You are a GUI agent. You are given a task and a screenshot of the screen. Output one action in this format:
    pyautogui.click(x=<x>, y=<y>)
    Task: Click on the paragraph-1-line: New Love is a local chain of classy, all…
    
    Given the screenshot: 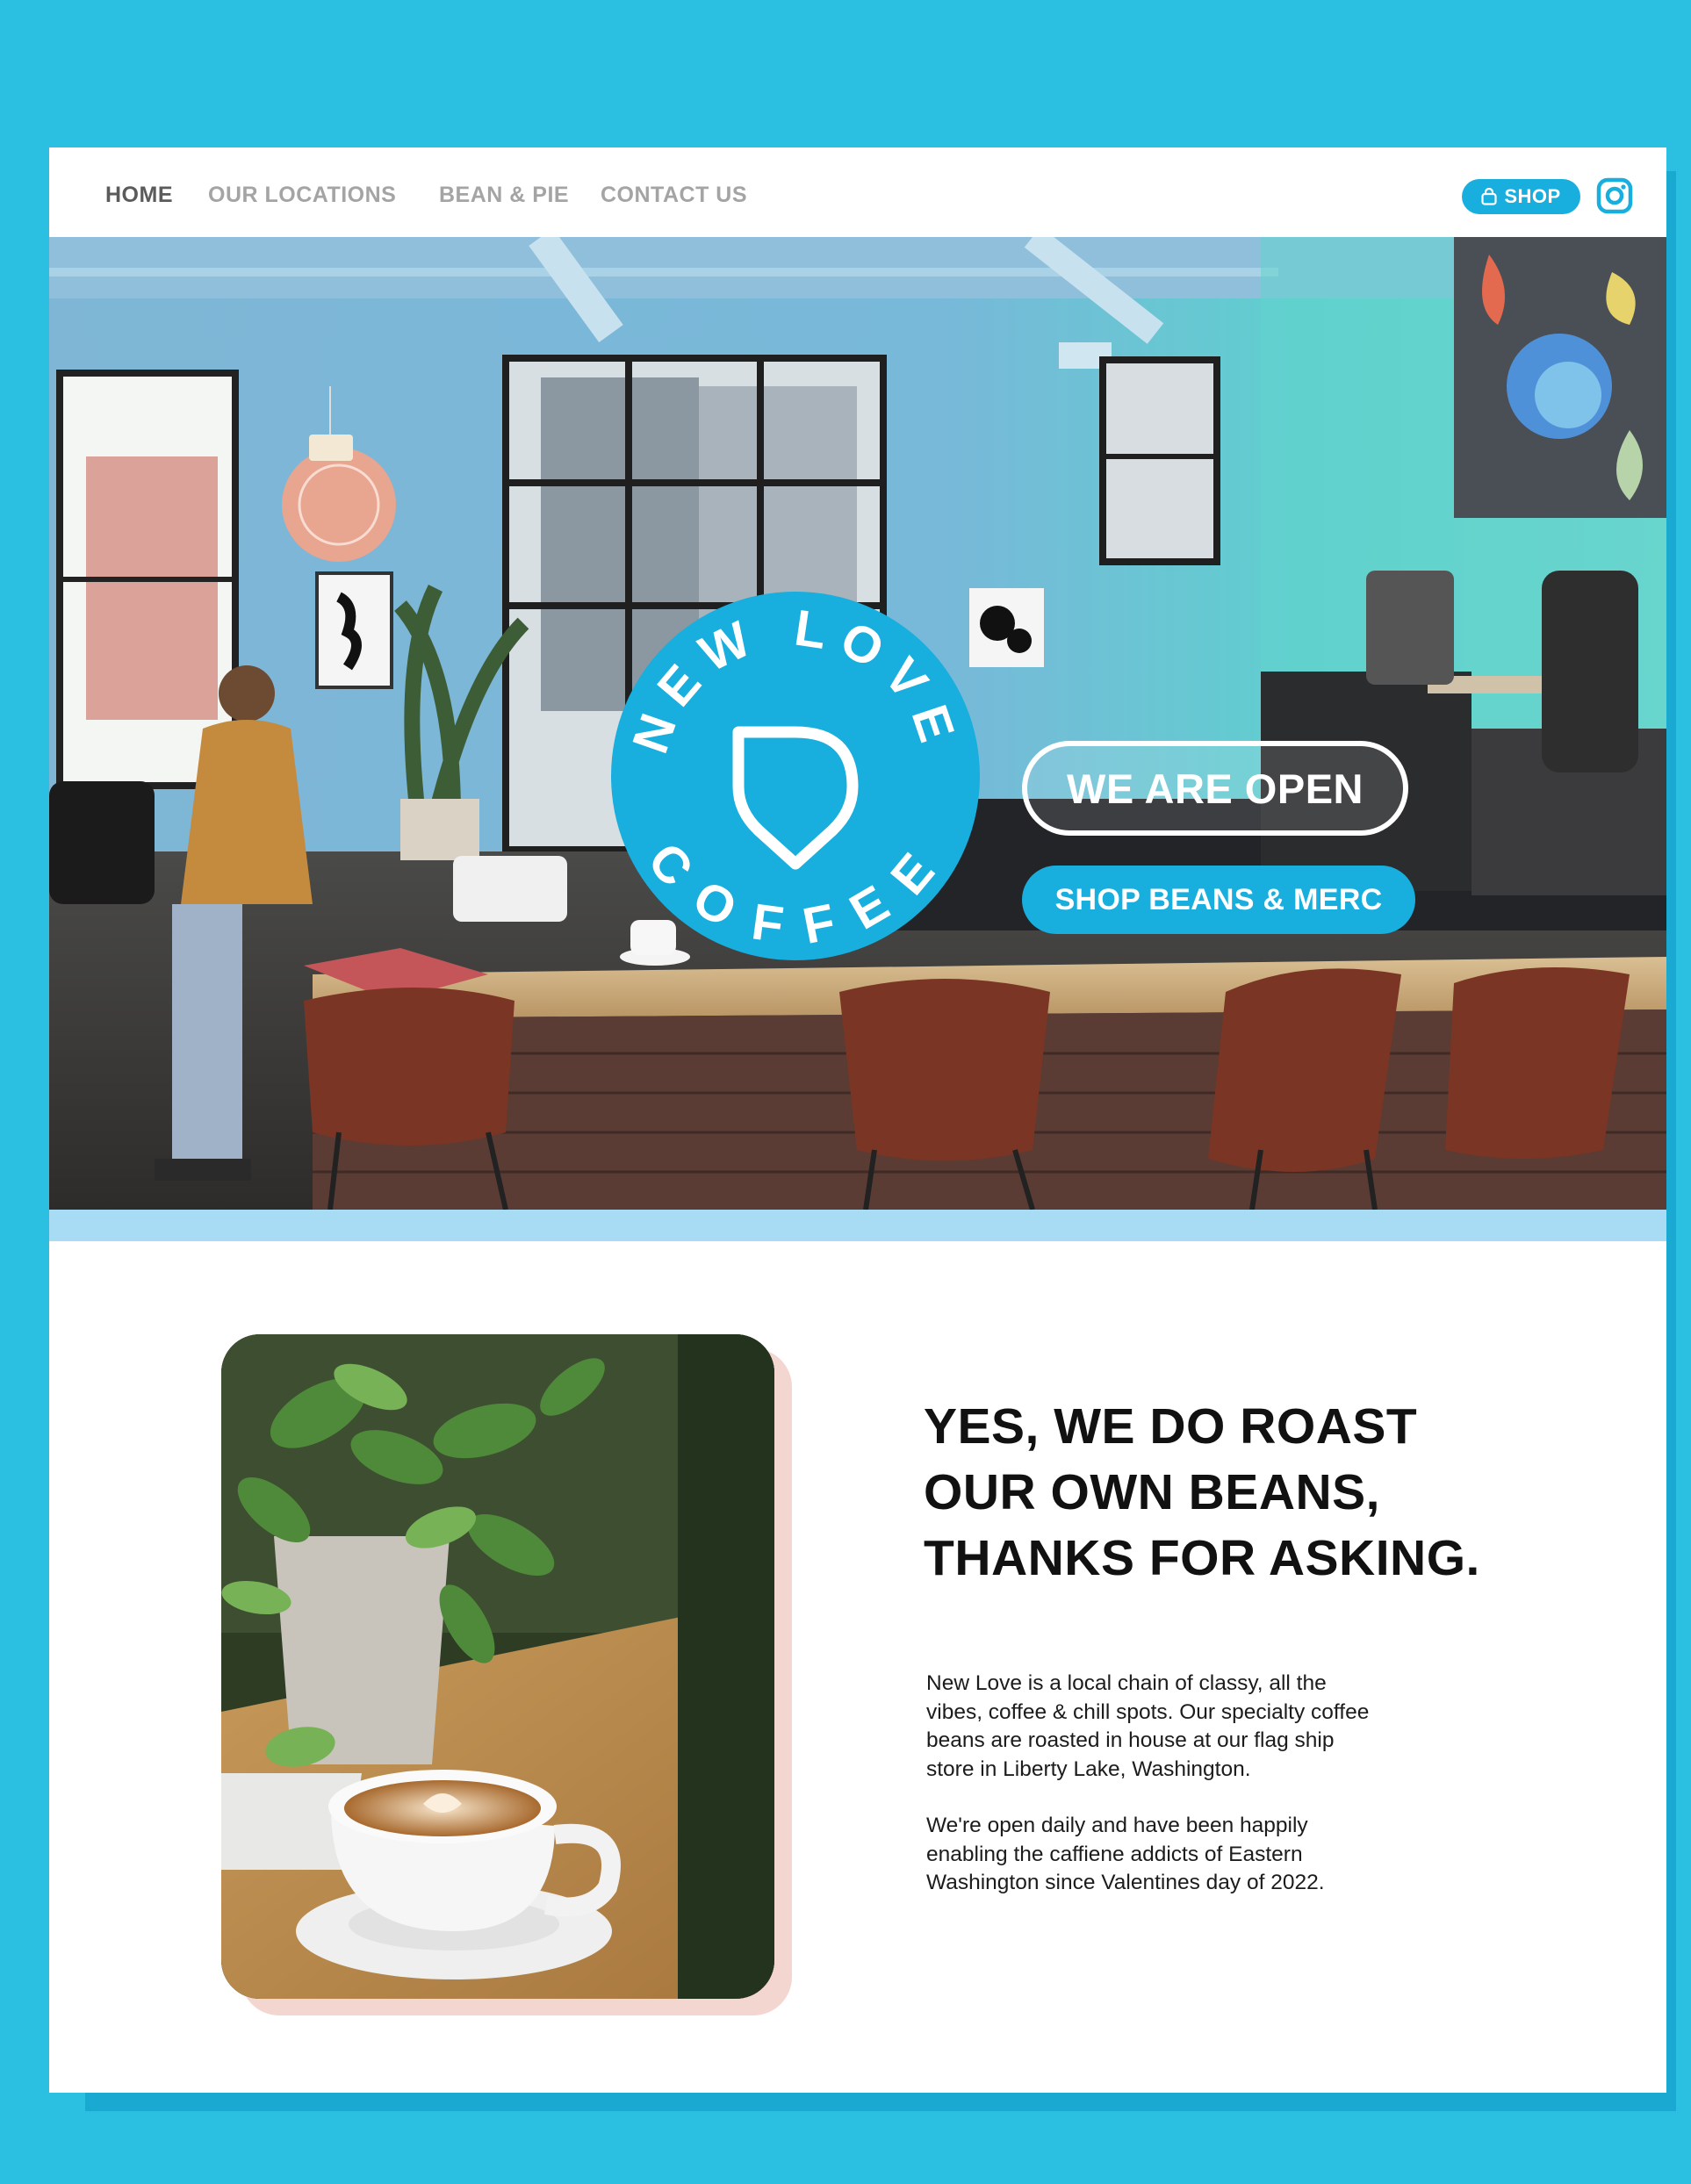 What is the action you would take?
    pyautogui.click(x=1126, y=1683)
    